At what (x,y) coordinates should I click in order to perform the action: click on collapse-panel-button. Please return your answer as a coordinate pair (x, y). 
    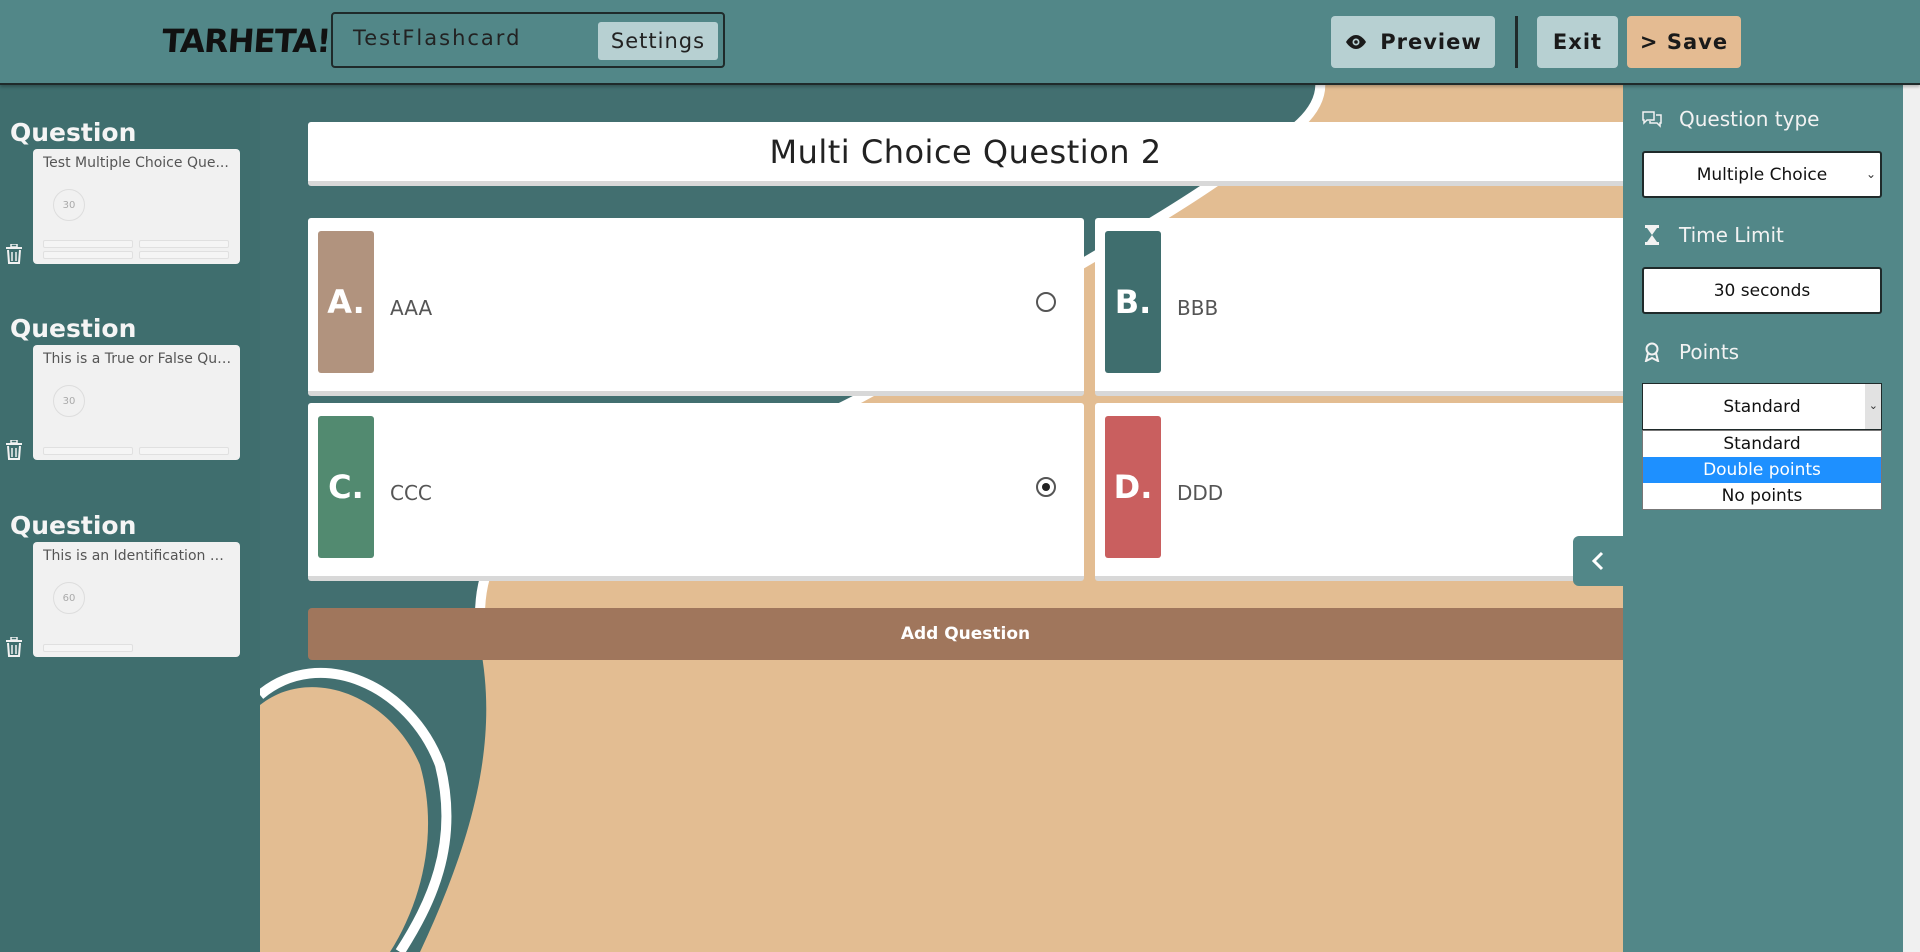
    Looking at the image, I should click on (1598, 561).